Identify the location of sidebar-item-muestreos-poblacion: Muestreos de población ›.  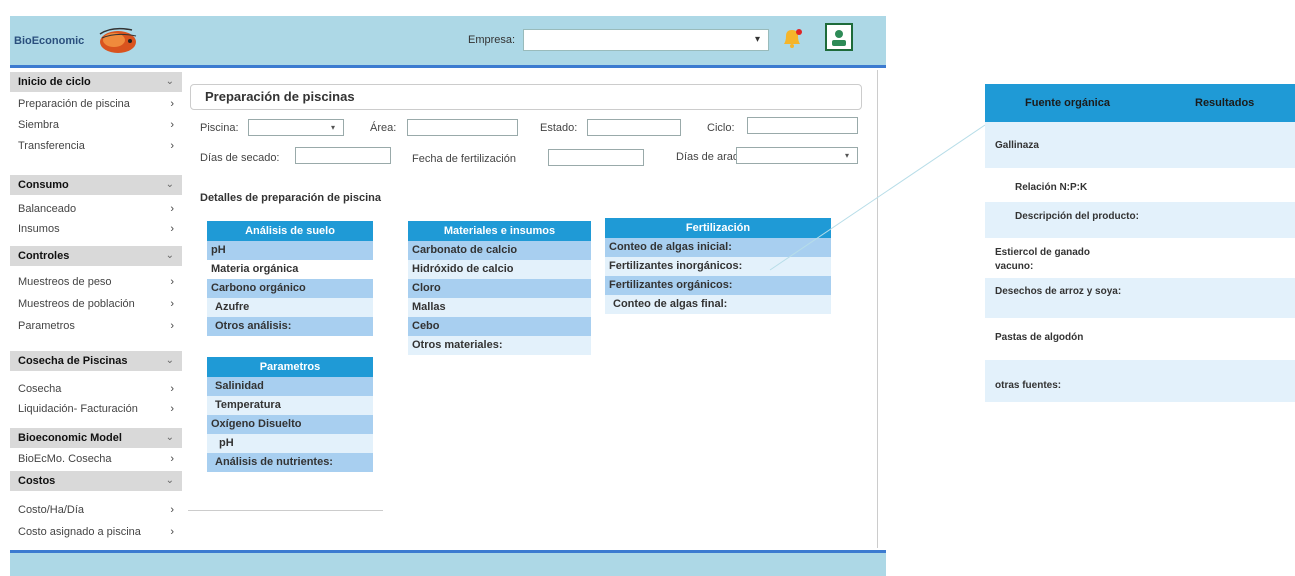
(96, 304).